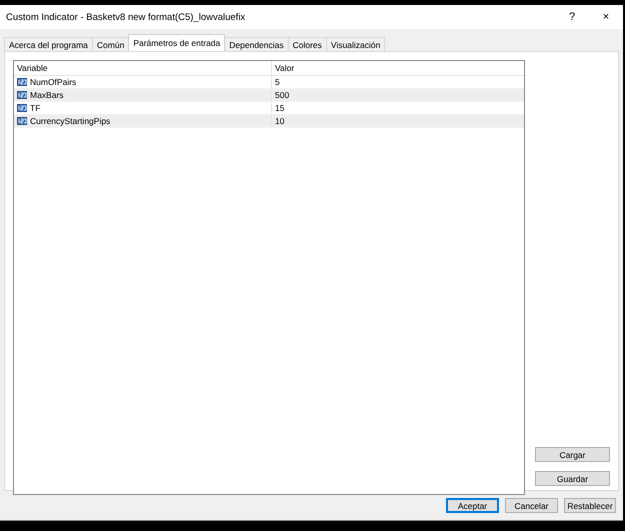  Describe the element at coordinates (472, 505) in the screenshot. I see `dialog-button: Aceptar` at that location.